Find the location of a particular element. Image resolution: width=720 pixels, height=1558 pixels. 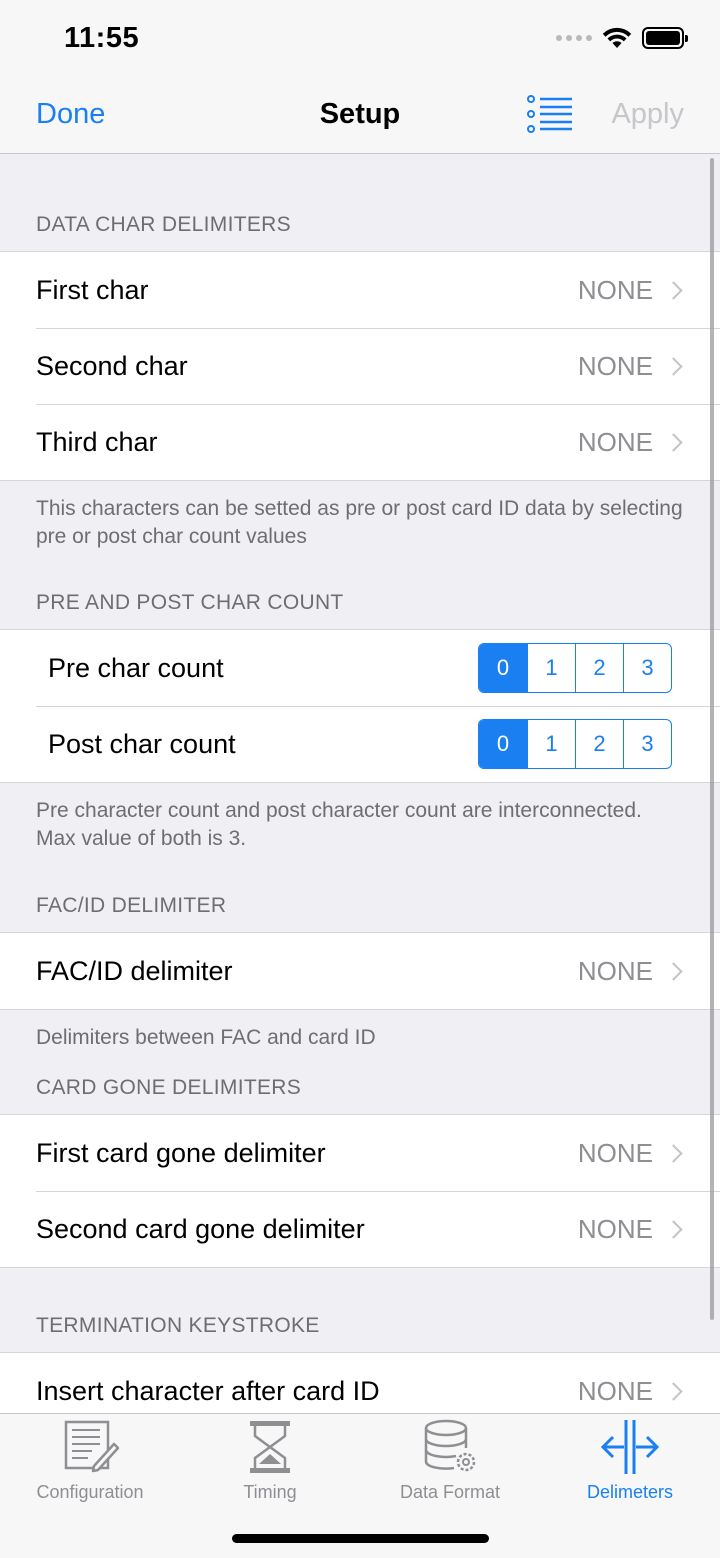

tab-label: Delimeters is located at coordinates (630, 1492).